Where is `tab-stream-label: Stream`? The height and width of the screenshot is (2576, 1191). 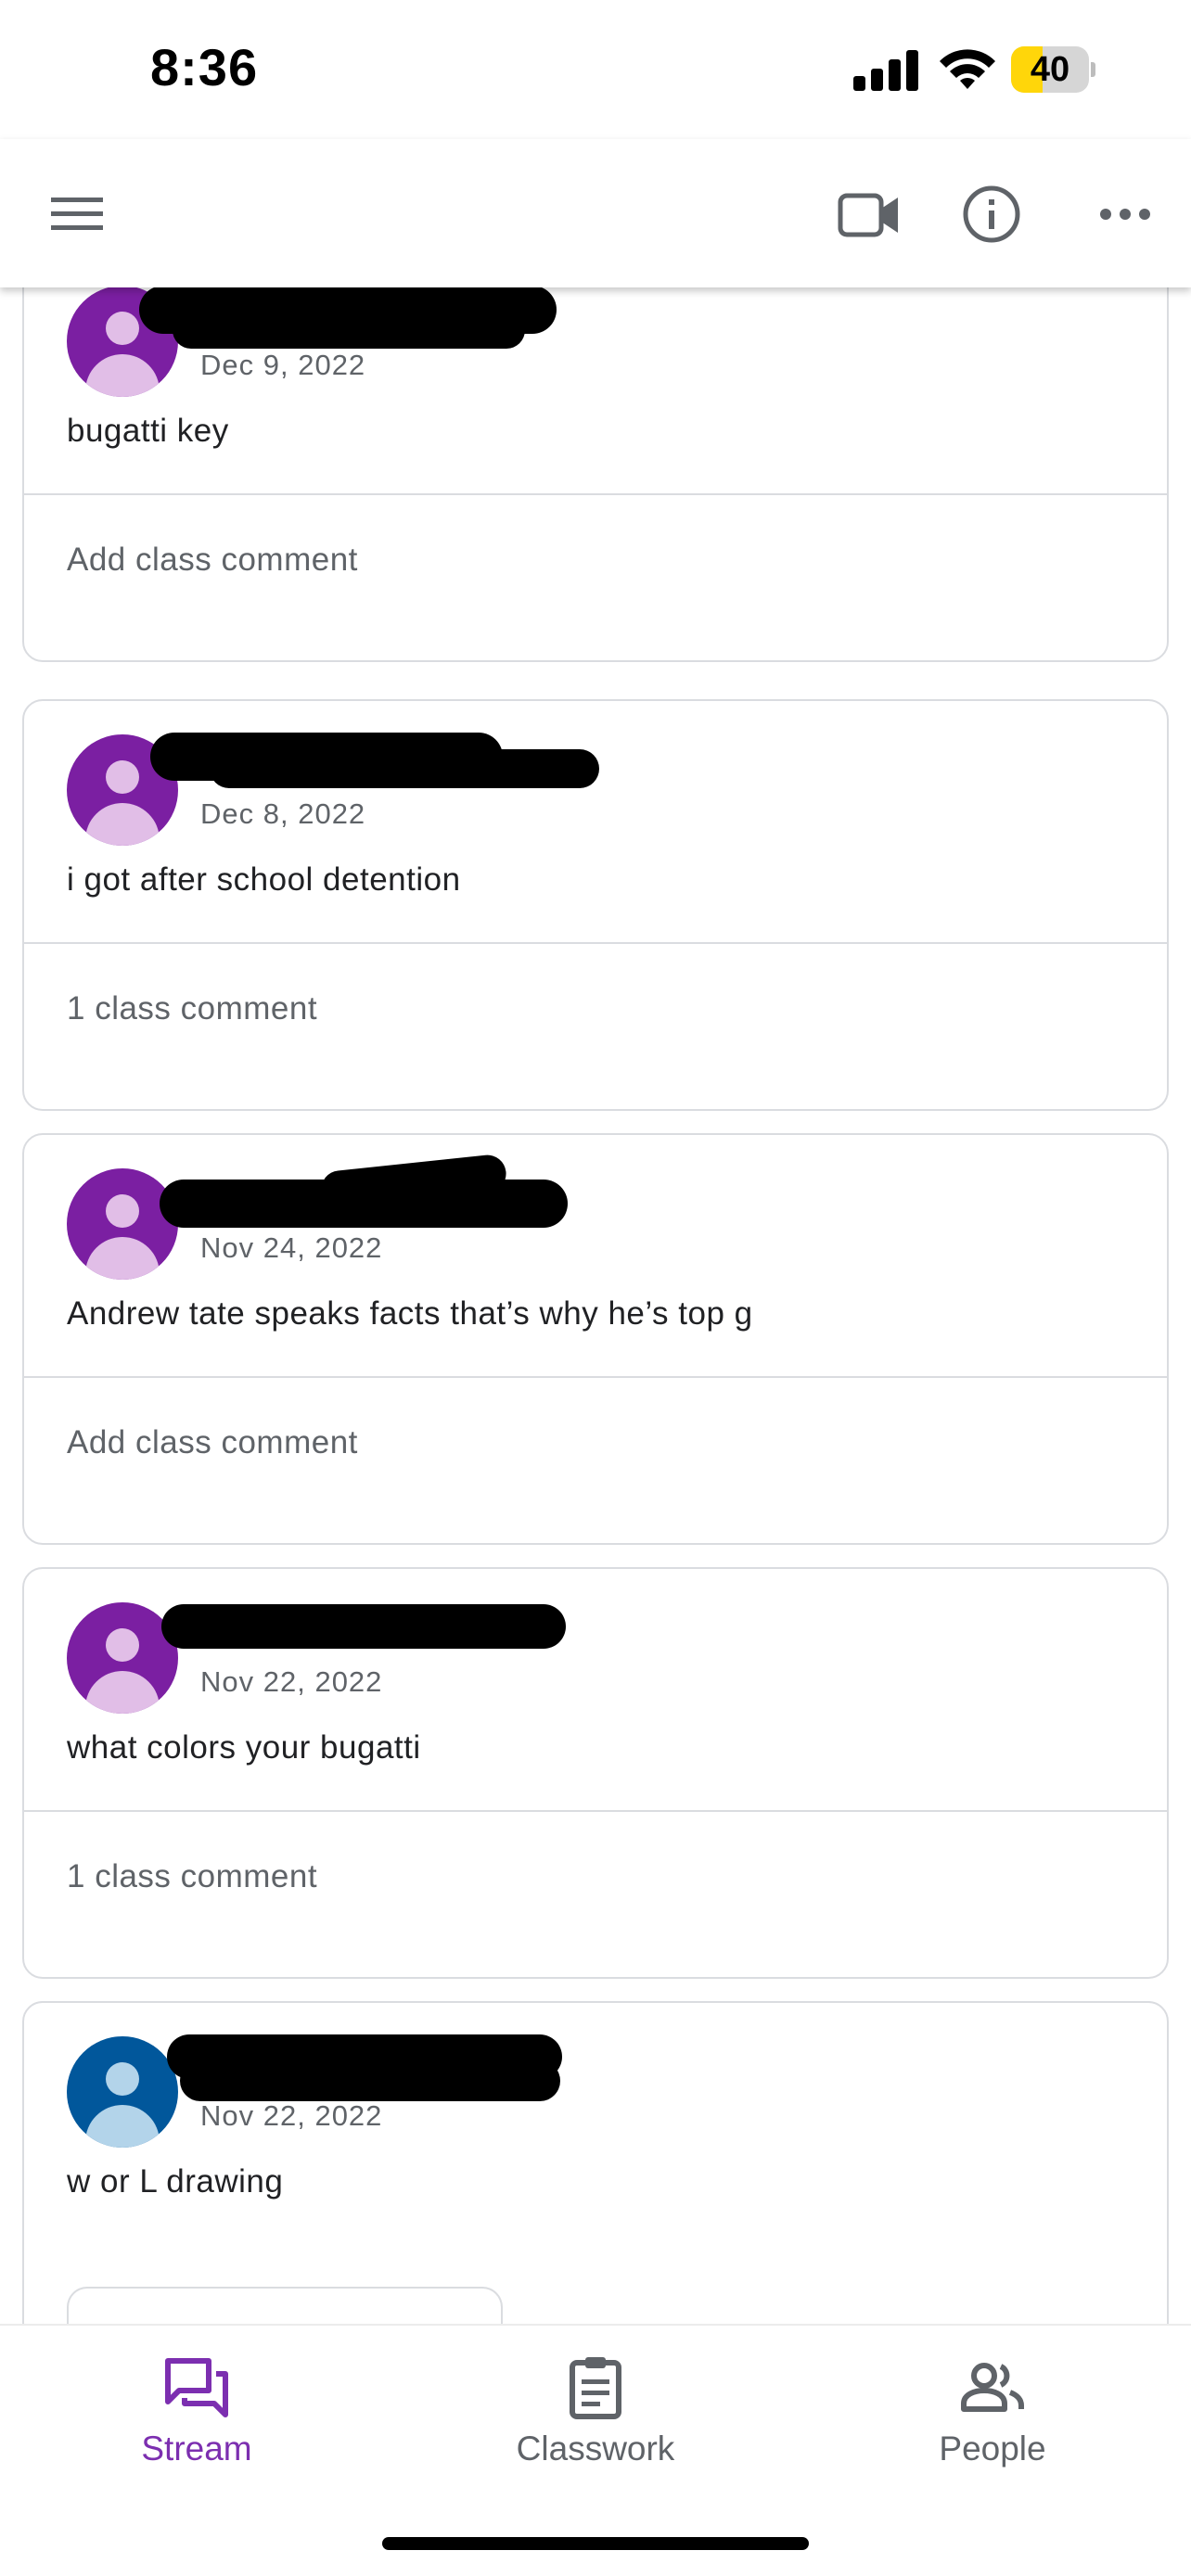 tab-stream-label: Stream is located at coordinates (196, 2448).